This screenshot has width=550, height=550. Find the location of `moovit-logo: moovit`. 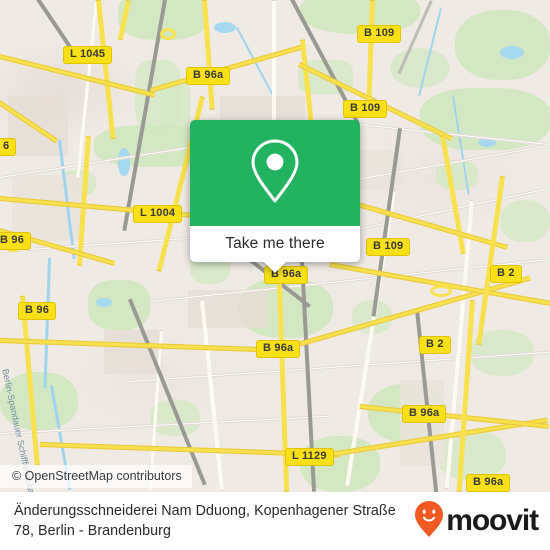

moovit-logo: moovit is located at coordinates (482, 521).